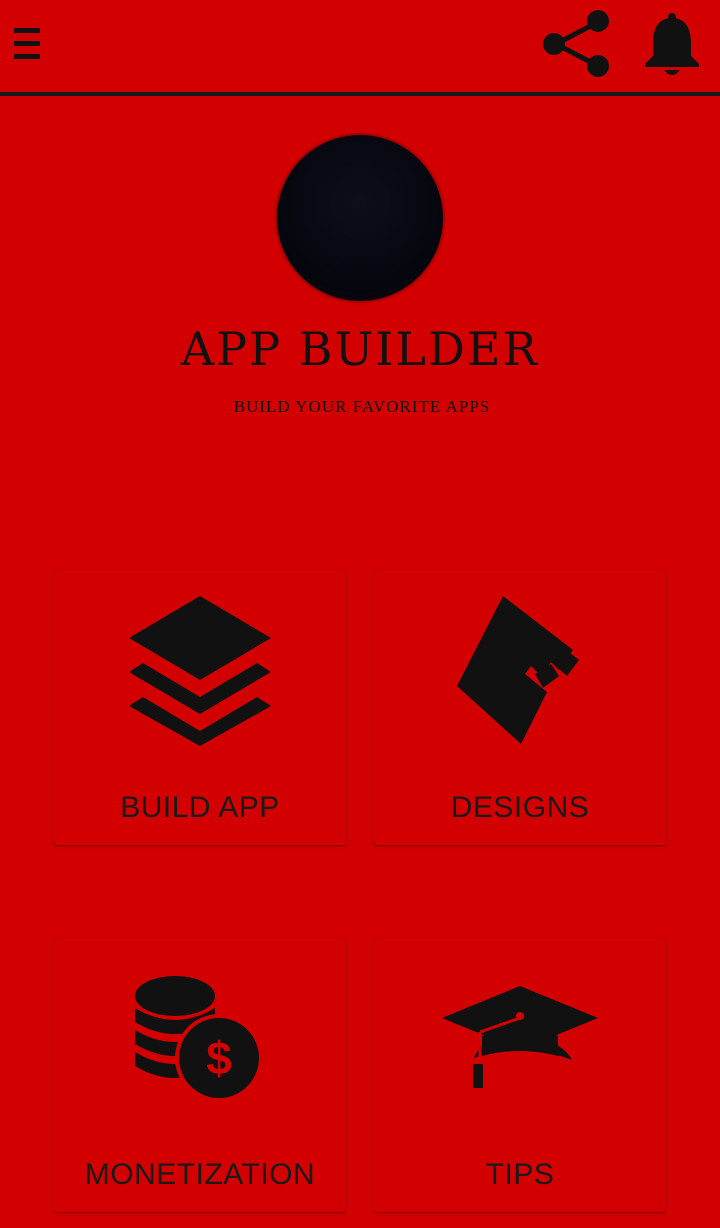 This screenshot has height=1228, width=720. I want to click on layers-icon, so click(200, 671).